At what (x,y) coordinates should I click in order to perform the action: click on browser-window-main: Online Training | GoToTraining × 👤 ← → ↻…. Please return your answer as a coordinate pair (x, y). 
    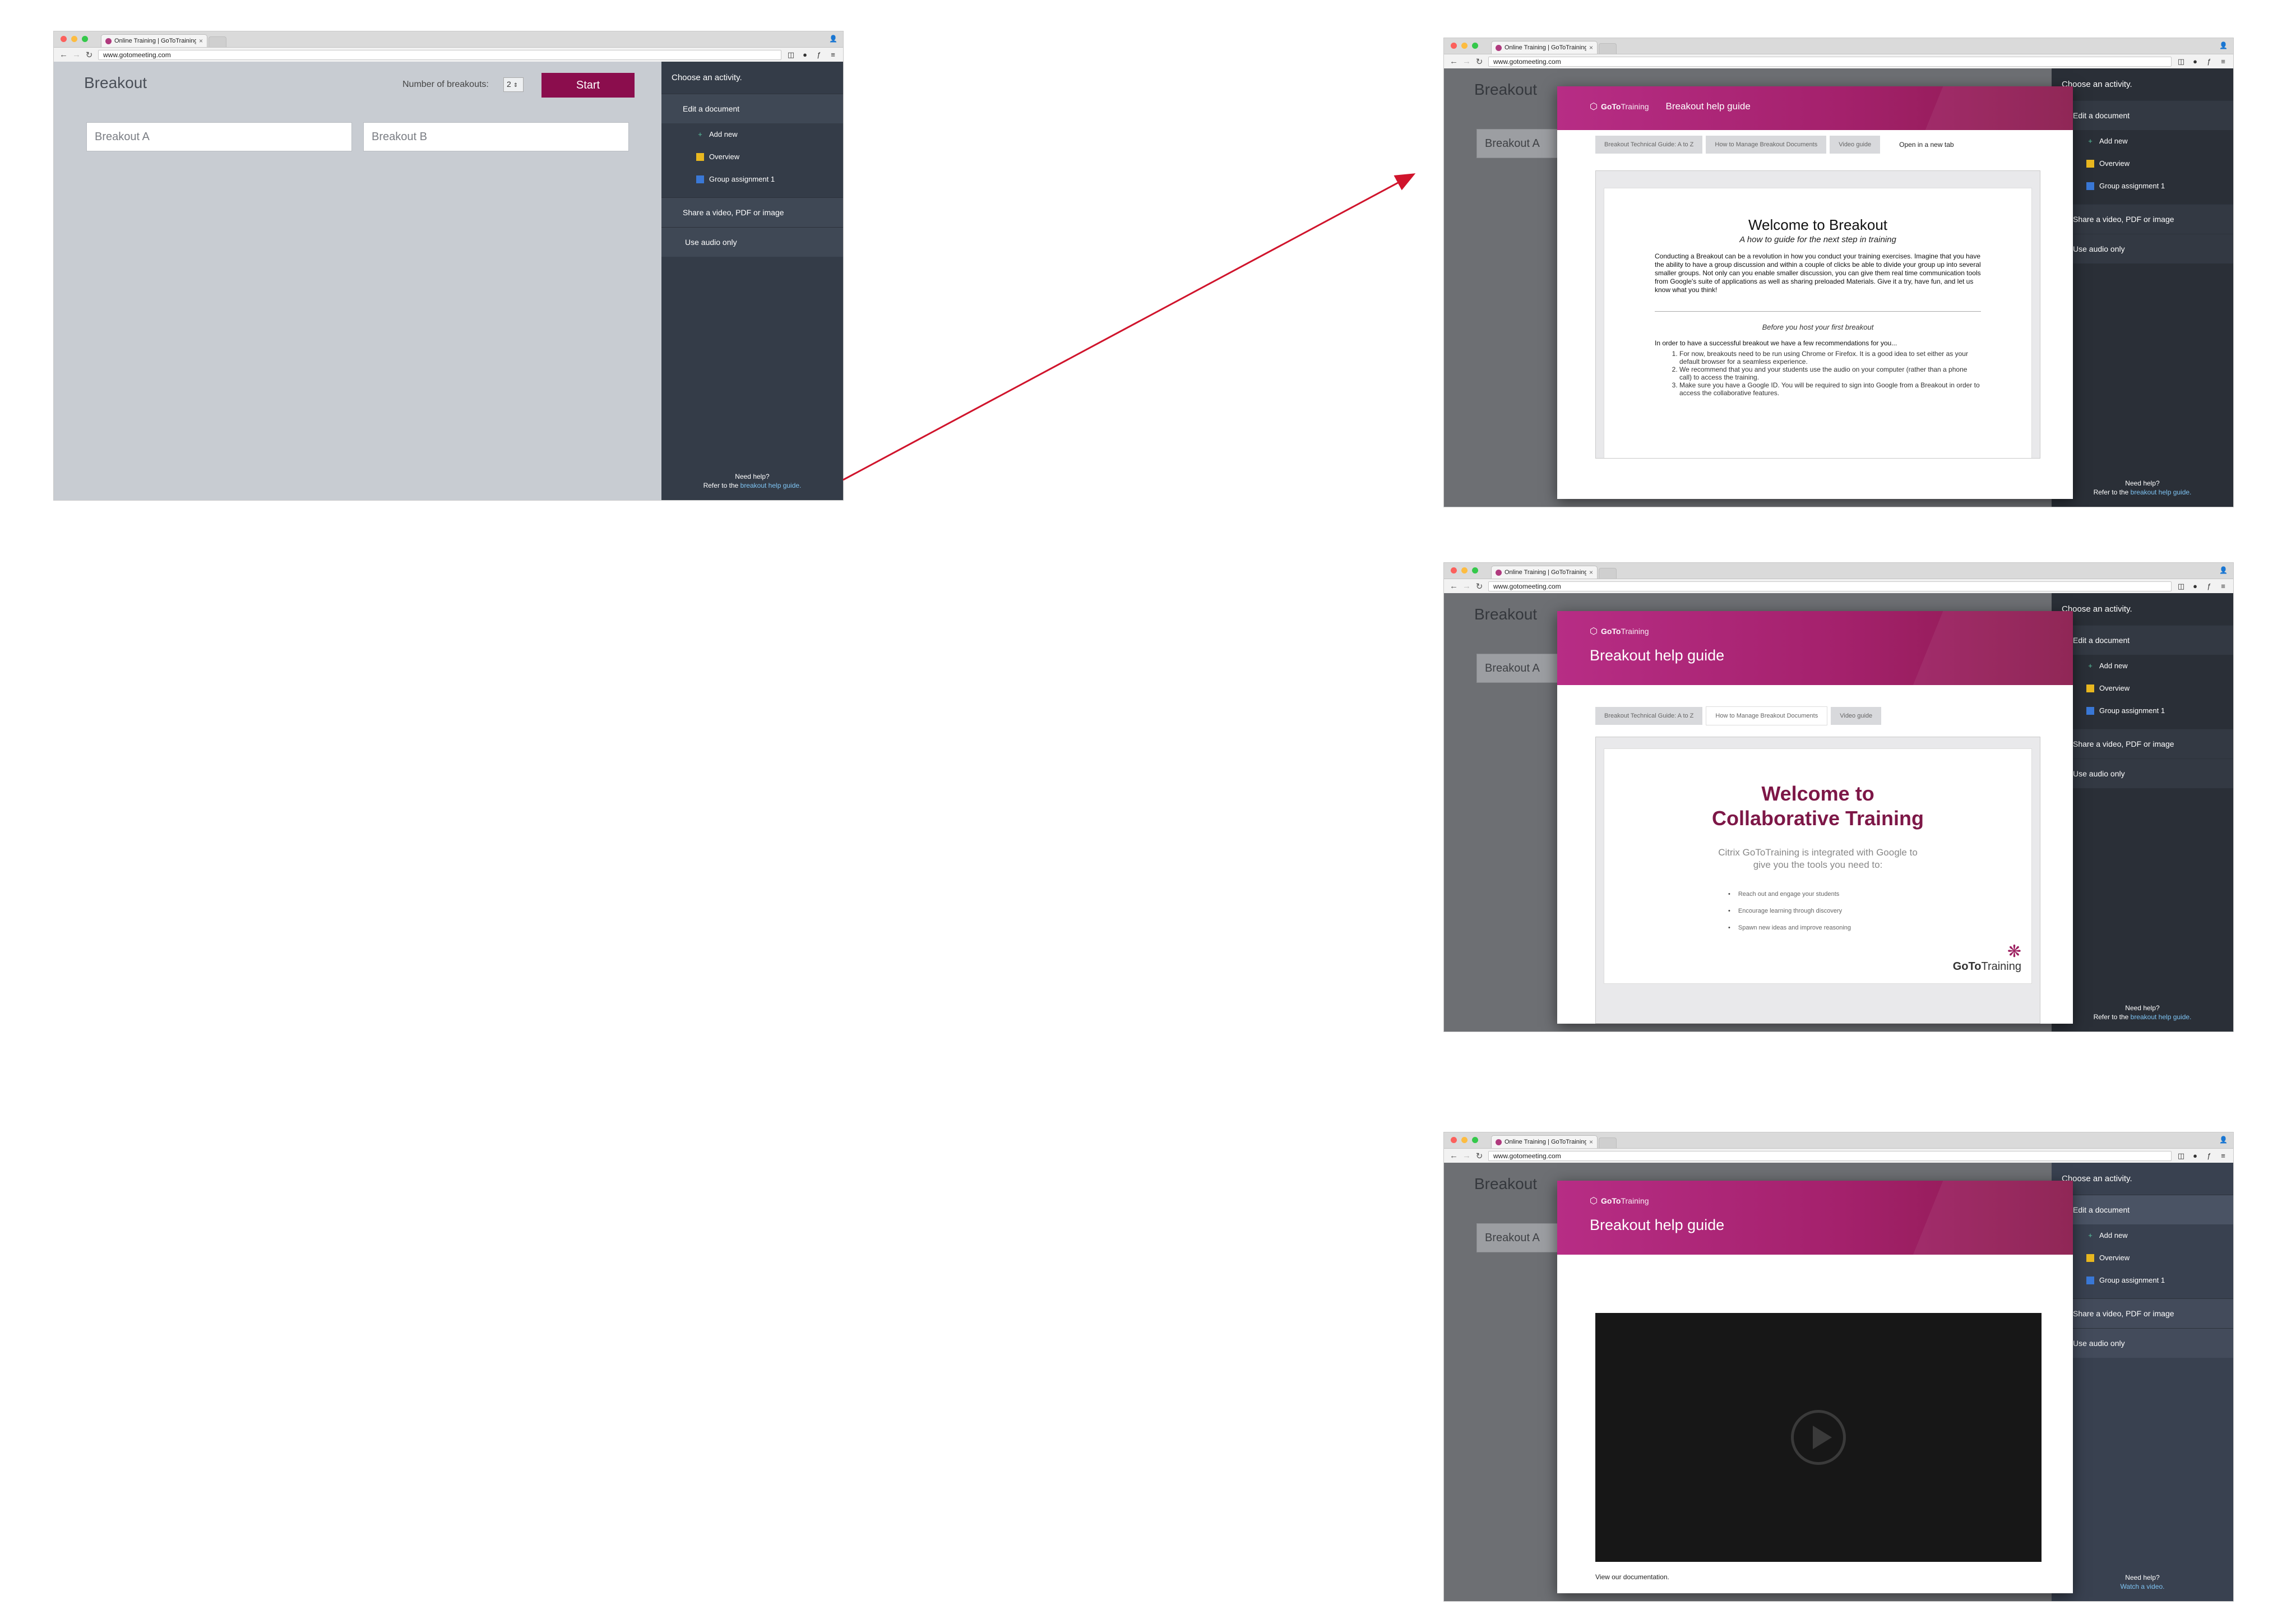
    Looking at the image, I should click on (448, 265).